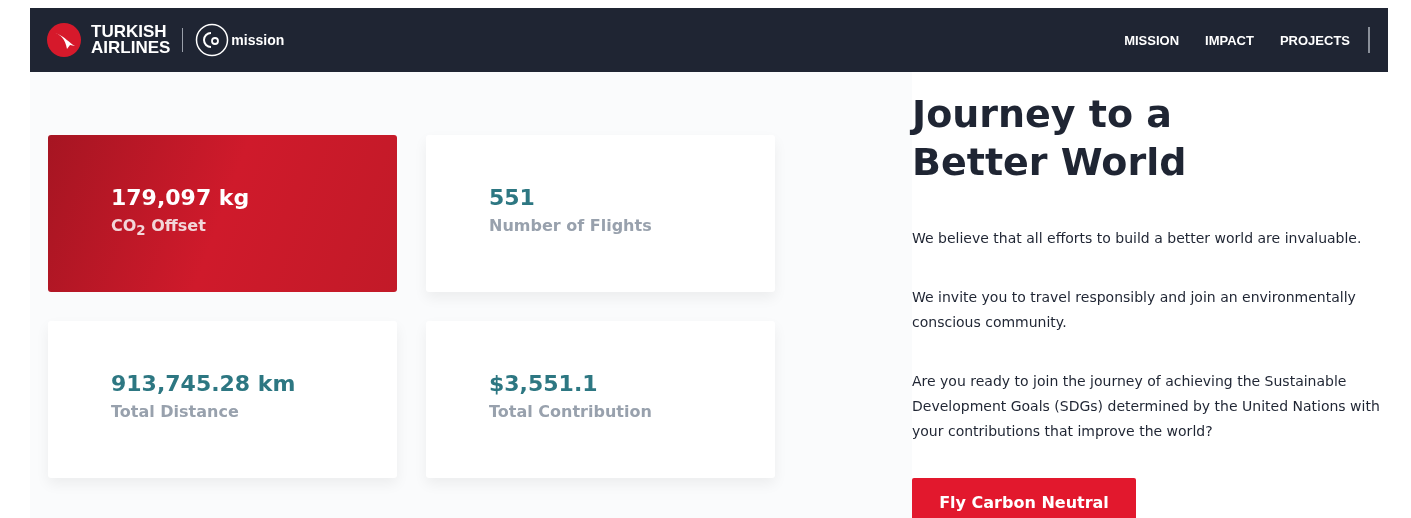  Describe the element at coordinates (64, 40) in the screenshot. I see `bird-logo-icon` at that location.